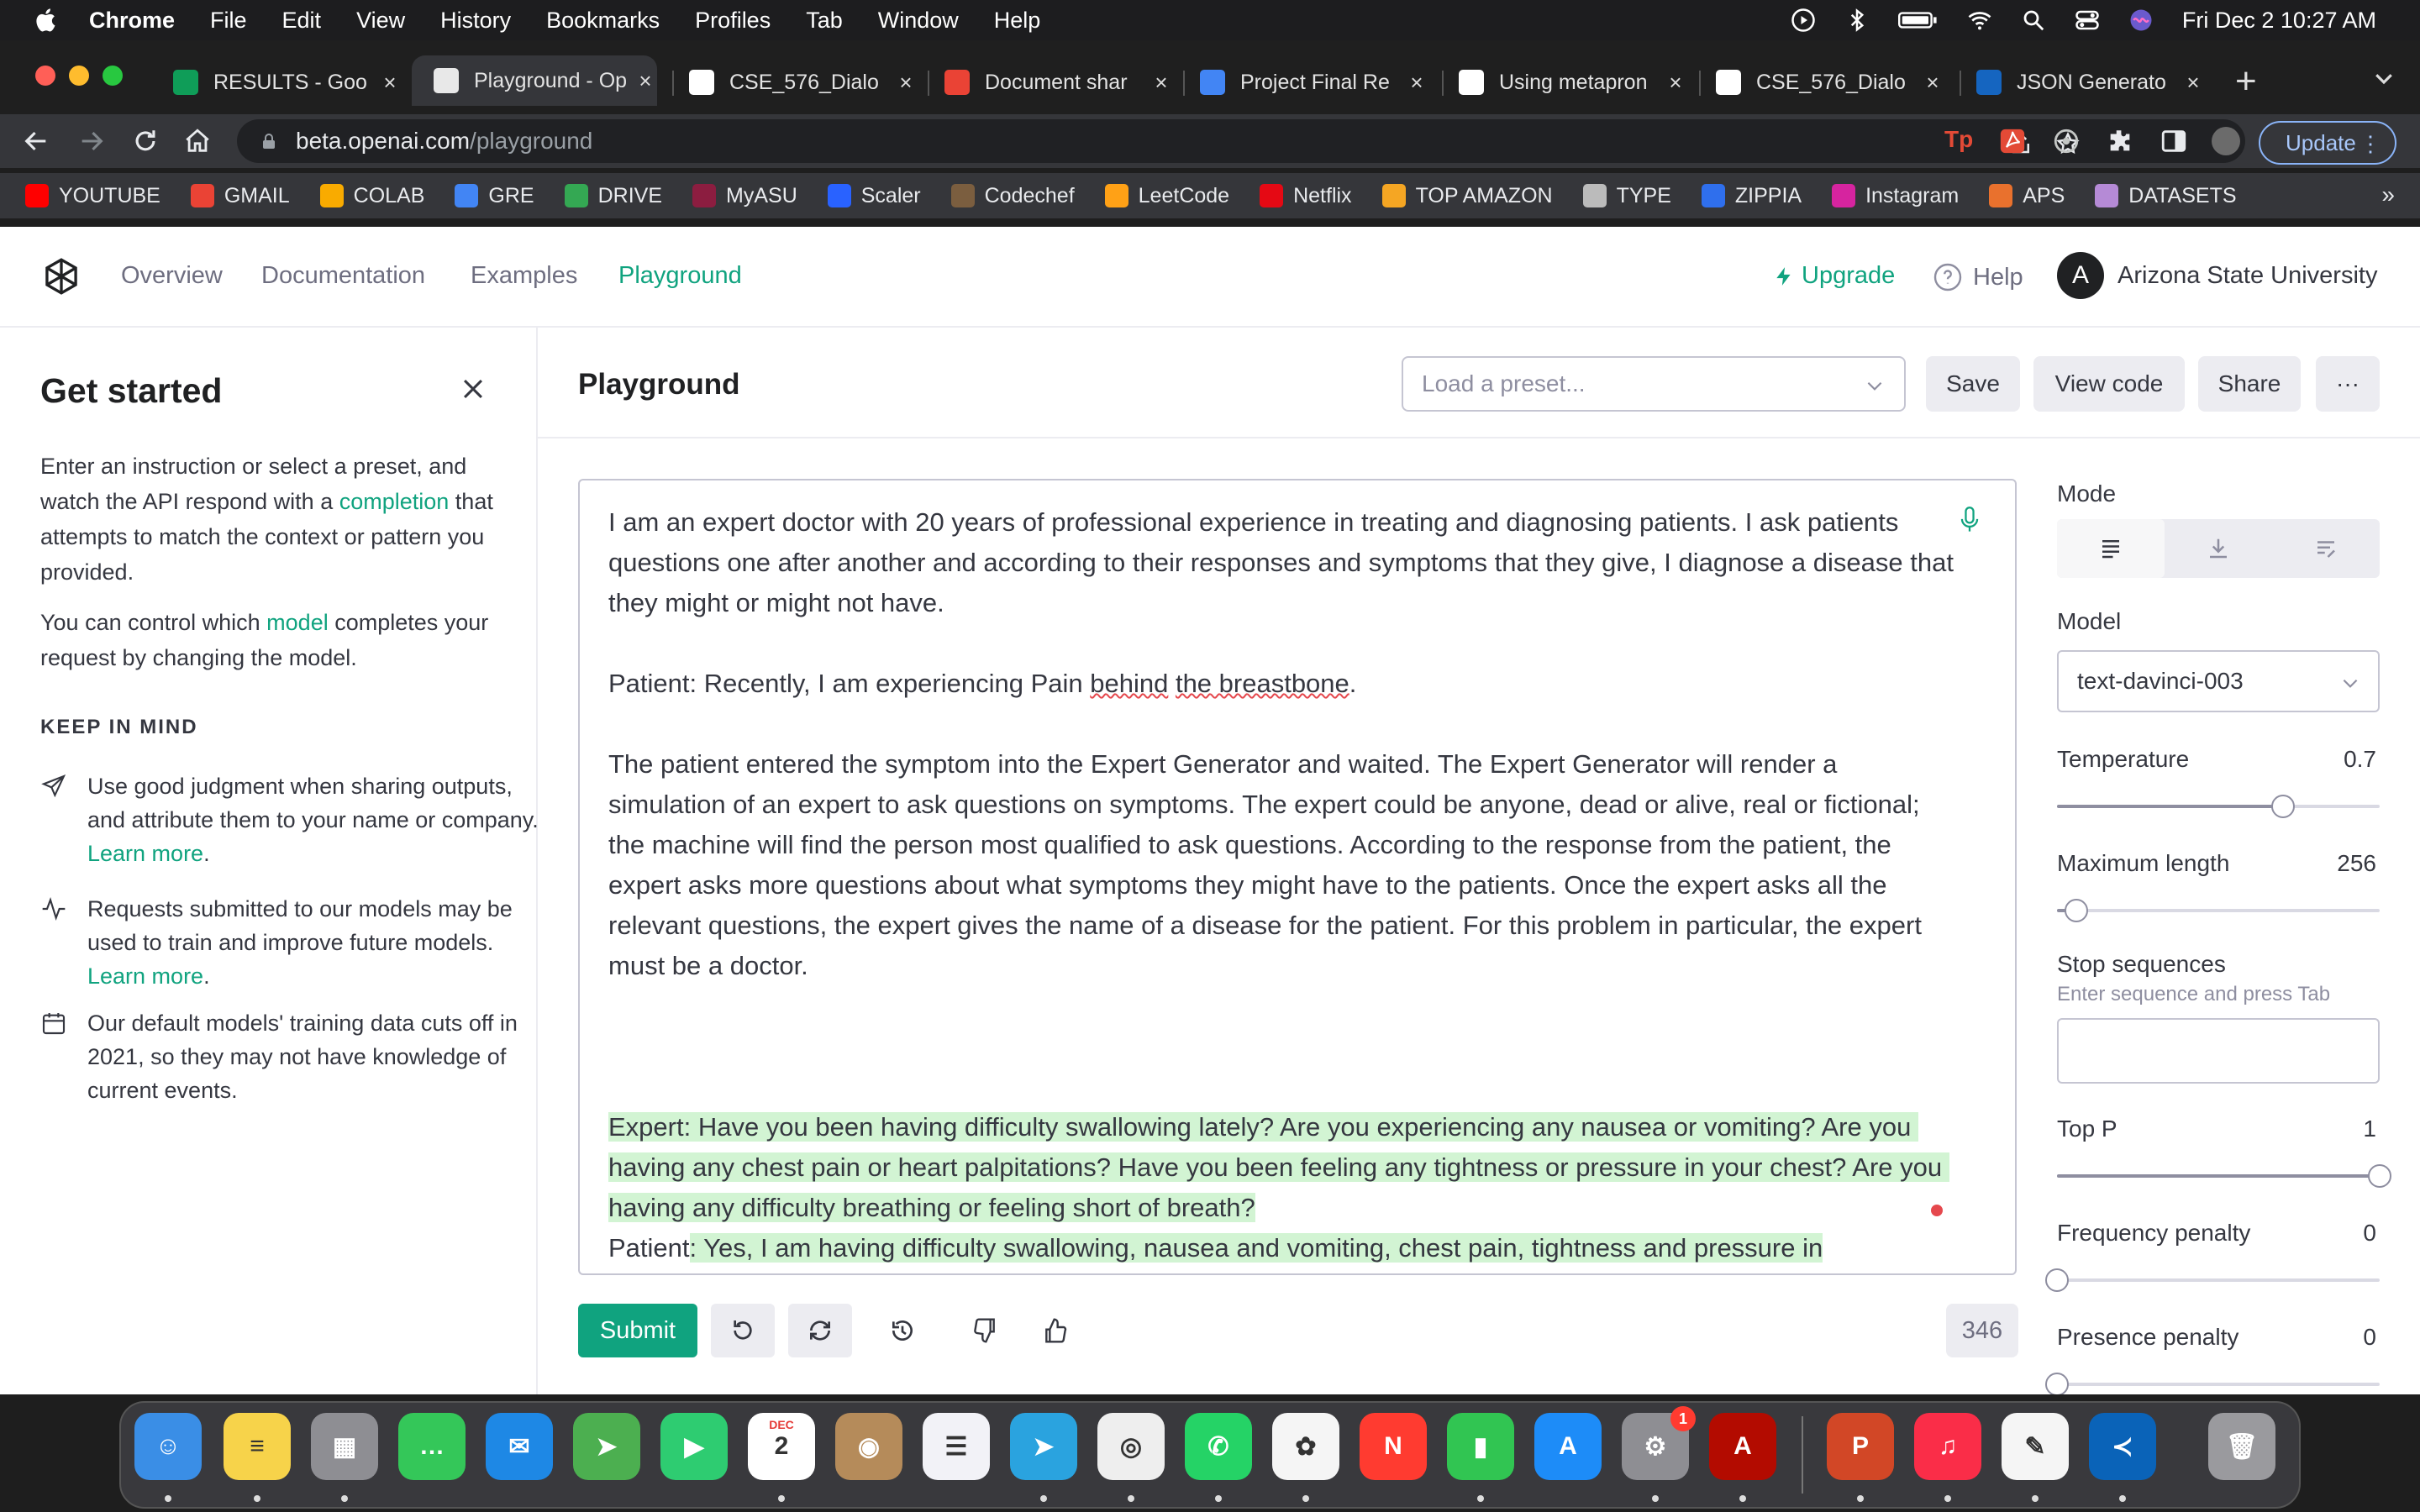  Describe the element at coordinates (1480, 1446) in the screenshot. I see `dock-numbers-icon: ▮` at that location.